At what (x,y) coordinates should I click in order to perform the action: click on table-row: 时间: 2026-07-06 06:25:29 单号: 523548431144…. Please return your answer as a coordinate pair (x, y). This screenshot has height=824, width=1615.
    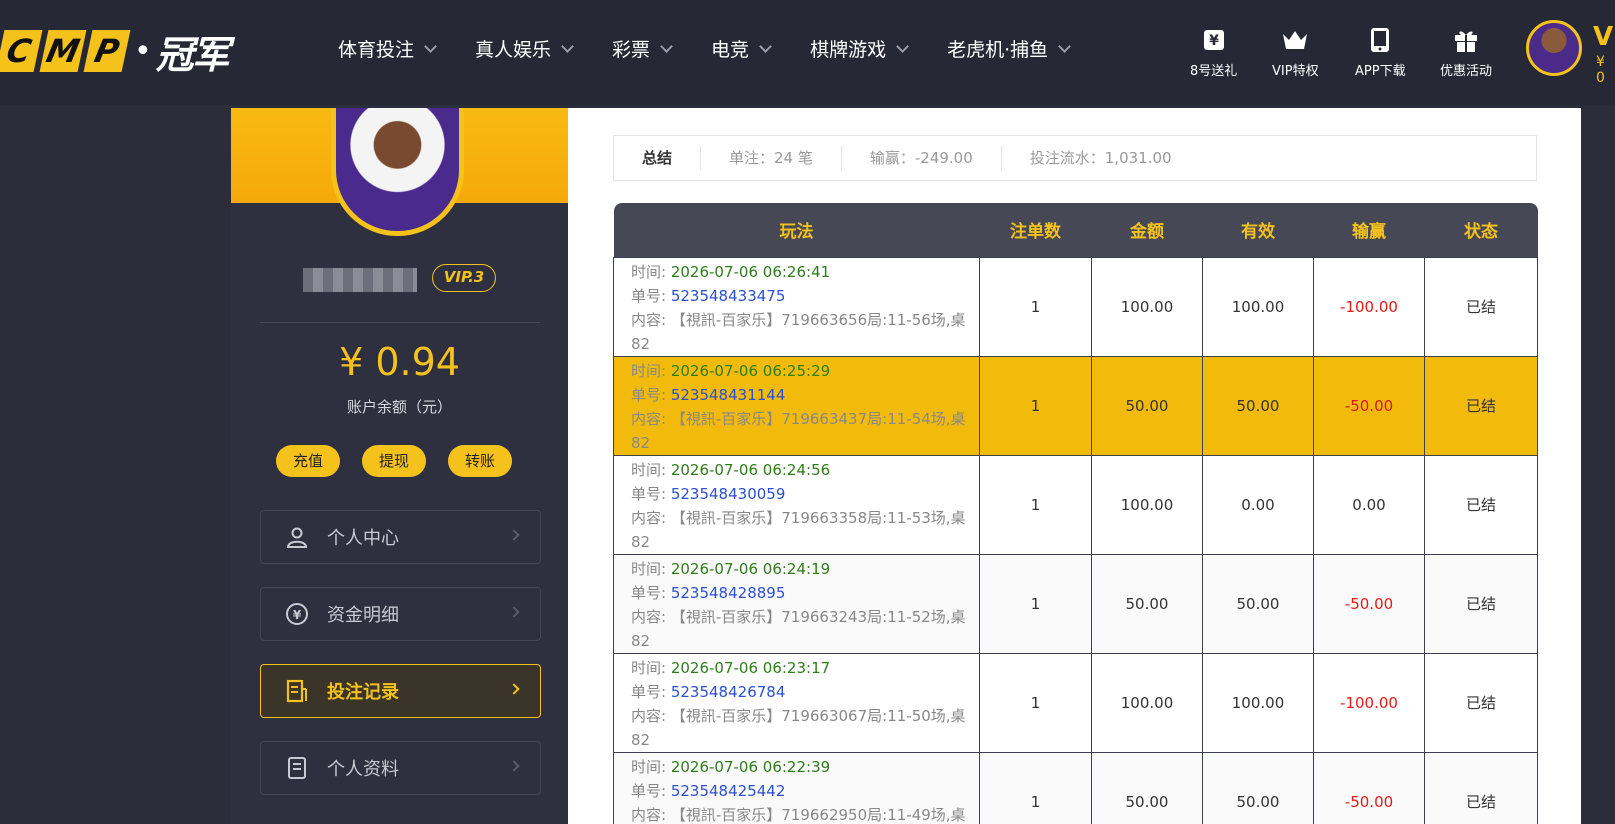
    Looking at the image, I should click on (1075, 405).